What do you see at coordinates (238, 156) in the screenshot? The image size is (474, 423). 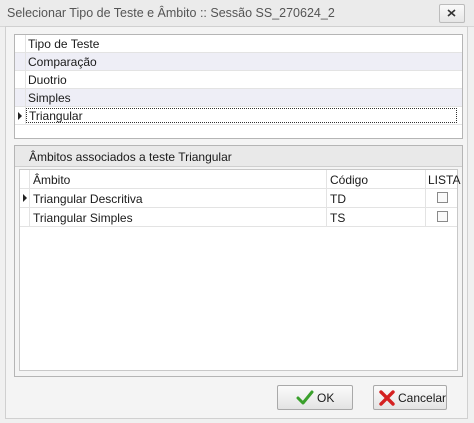 I see `scopes-caption-bar: Âmbitos associados a teste Triangular` at bounding box center [238, 156].